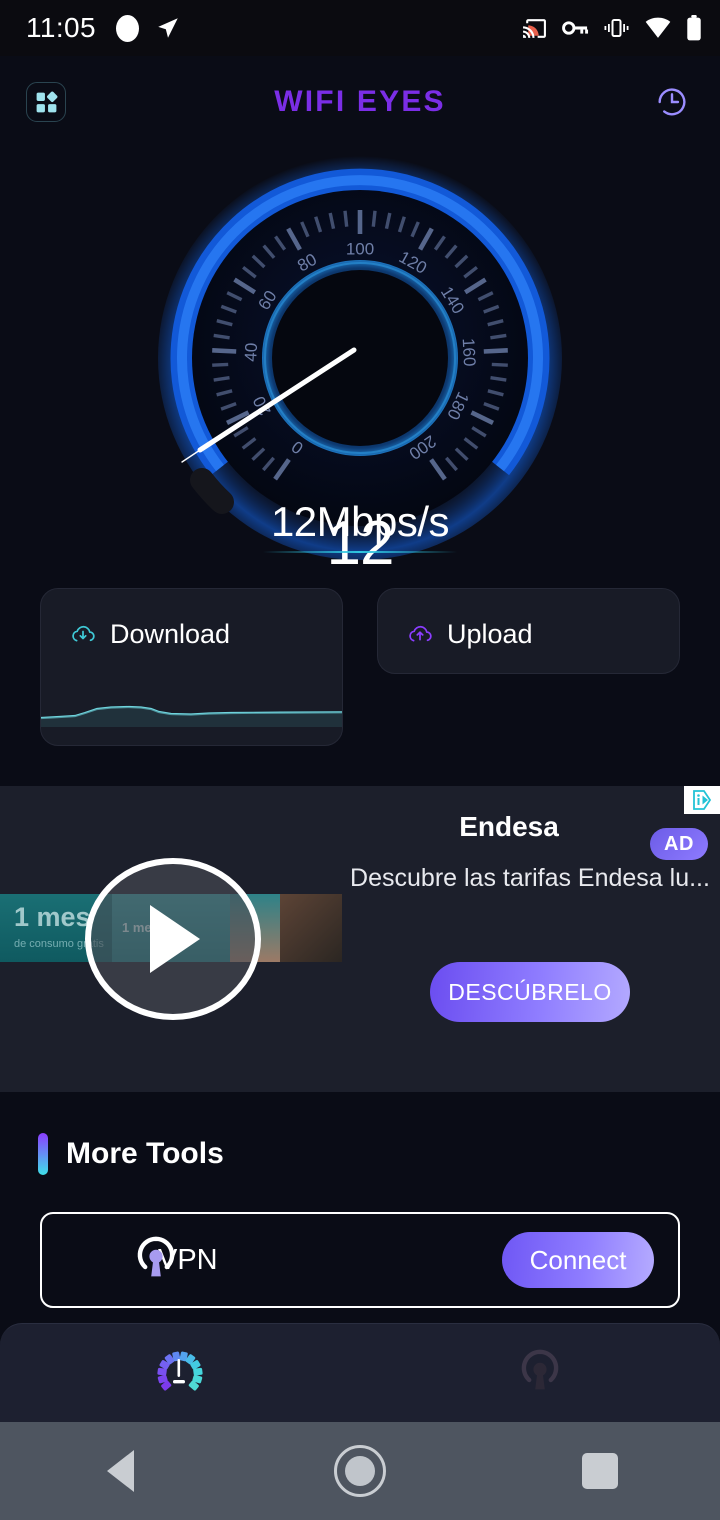 The width and height of the screenshot is (720, 1520). What do you see at coordinates (360, 673) in the screenshot?
I see `speed-cards-row: Download Upload` at bounding box center [360, 673].